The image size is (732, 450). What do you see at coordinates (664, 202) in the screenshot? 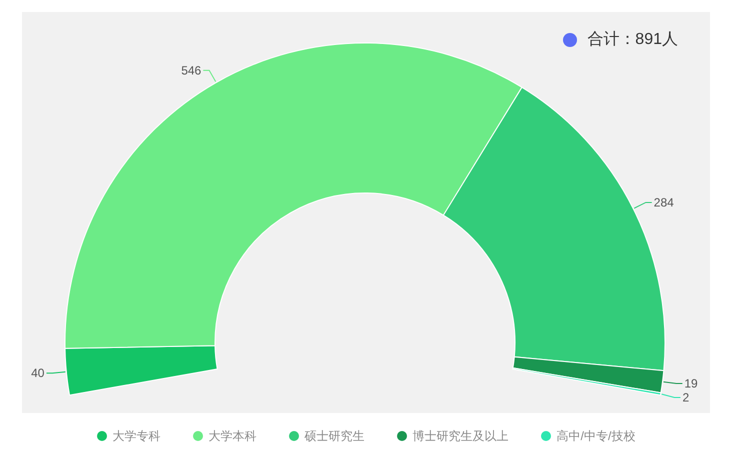
I see `data-label: 284` at bounding box center [664, 202].